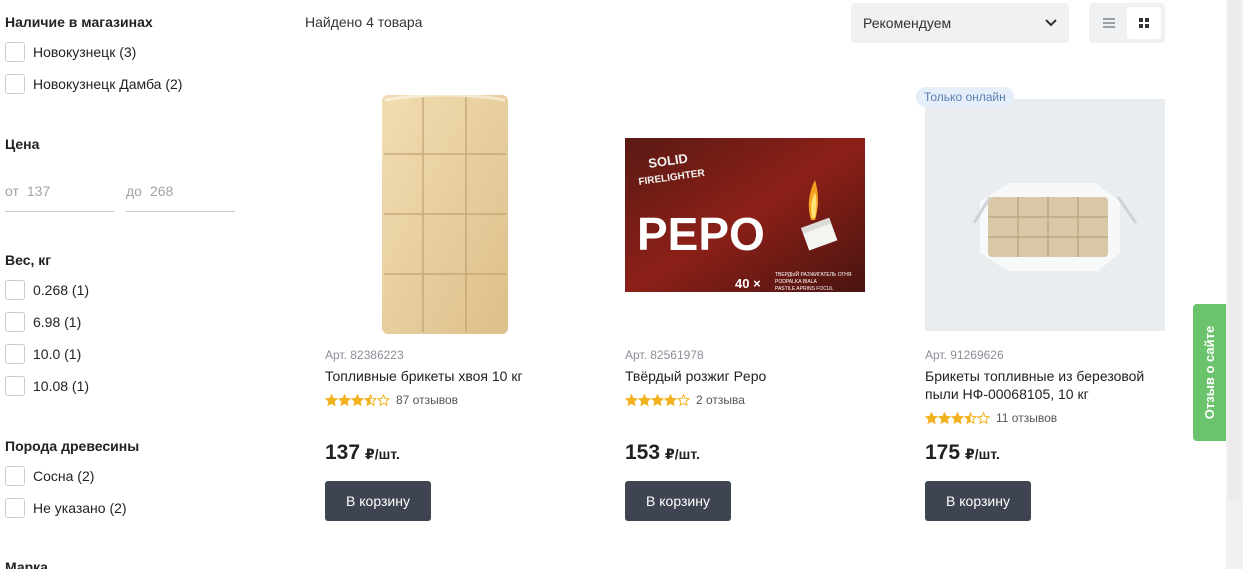 This screenshot has width=1243, height=569. I want to click on scrollbar-thumb, so click(1234, 250).